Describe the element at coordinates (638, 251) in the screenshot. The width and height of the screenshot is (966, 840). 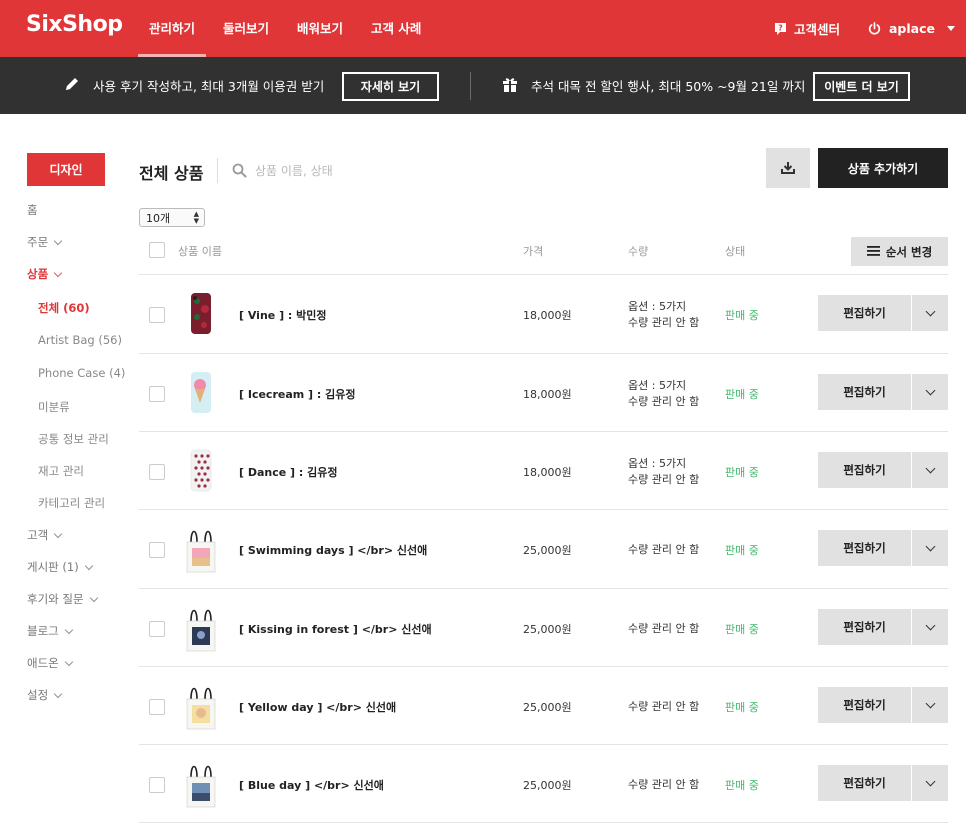
I see `column-header-qty: 수량` at that location.